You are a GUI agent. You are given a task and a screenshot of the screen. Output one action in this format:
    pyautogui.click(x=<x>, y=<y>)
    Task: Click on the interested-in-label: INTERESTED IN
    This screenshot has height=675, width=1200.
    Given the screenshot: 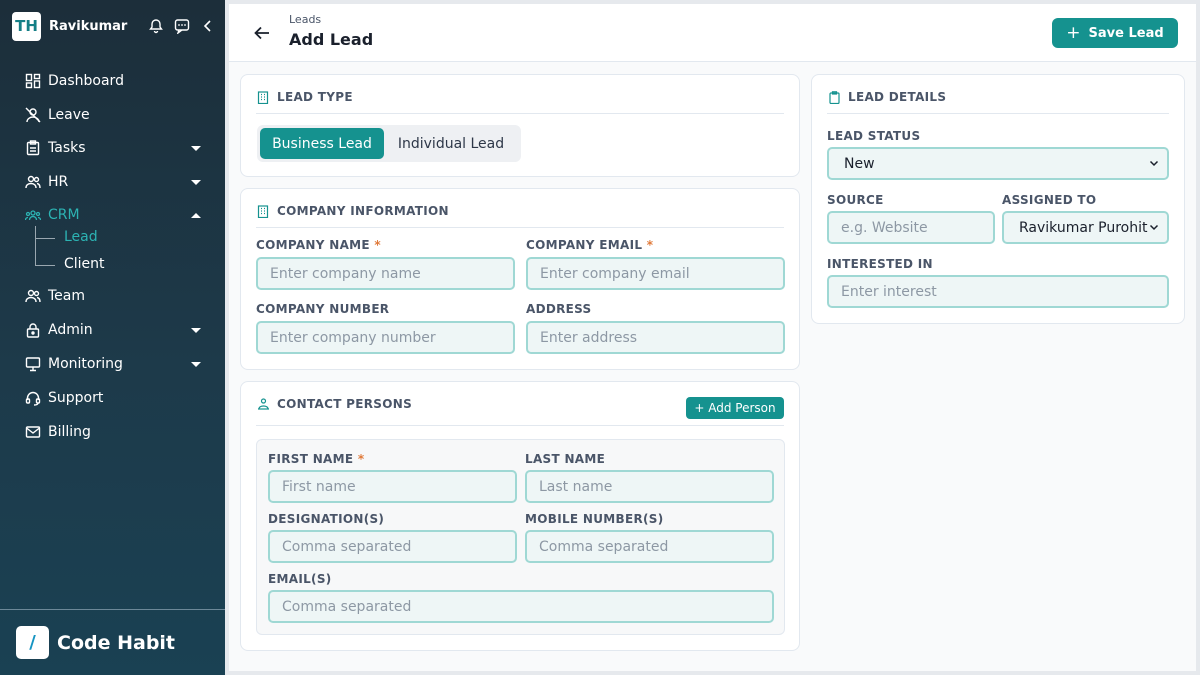 What is the action you would take?
    pyautogui.click(x=880, y=264)
    